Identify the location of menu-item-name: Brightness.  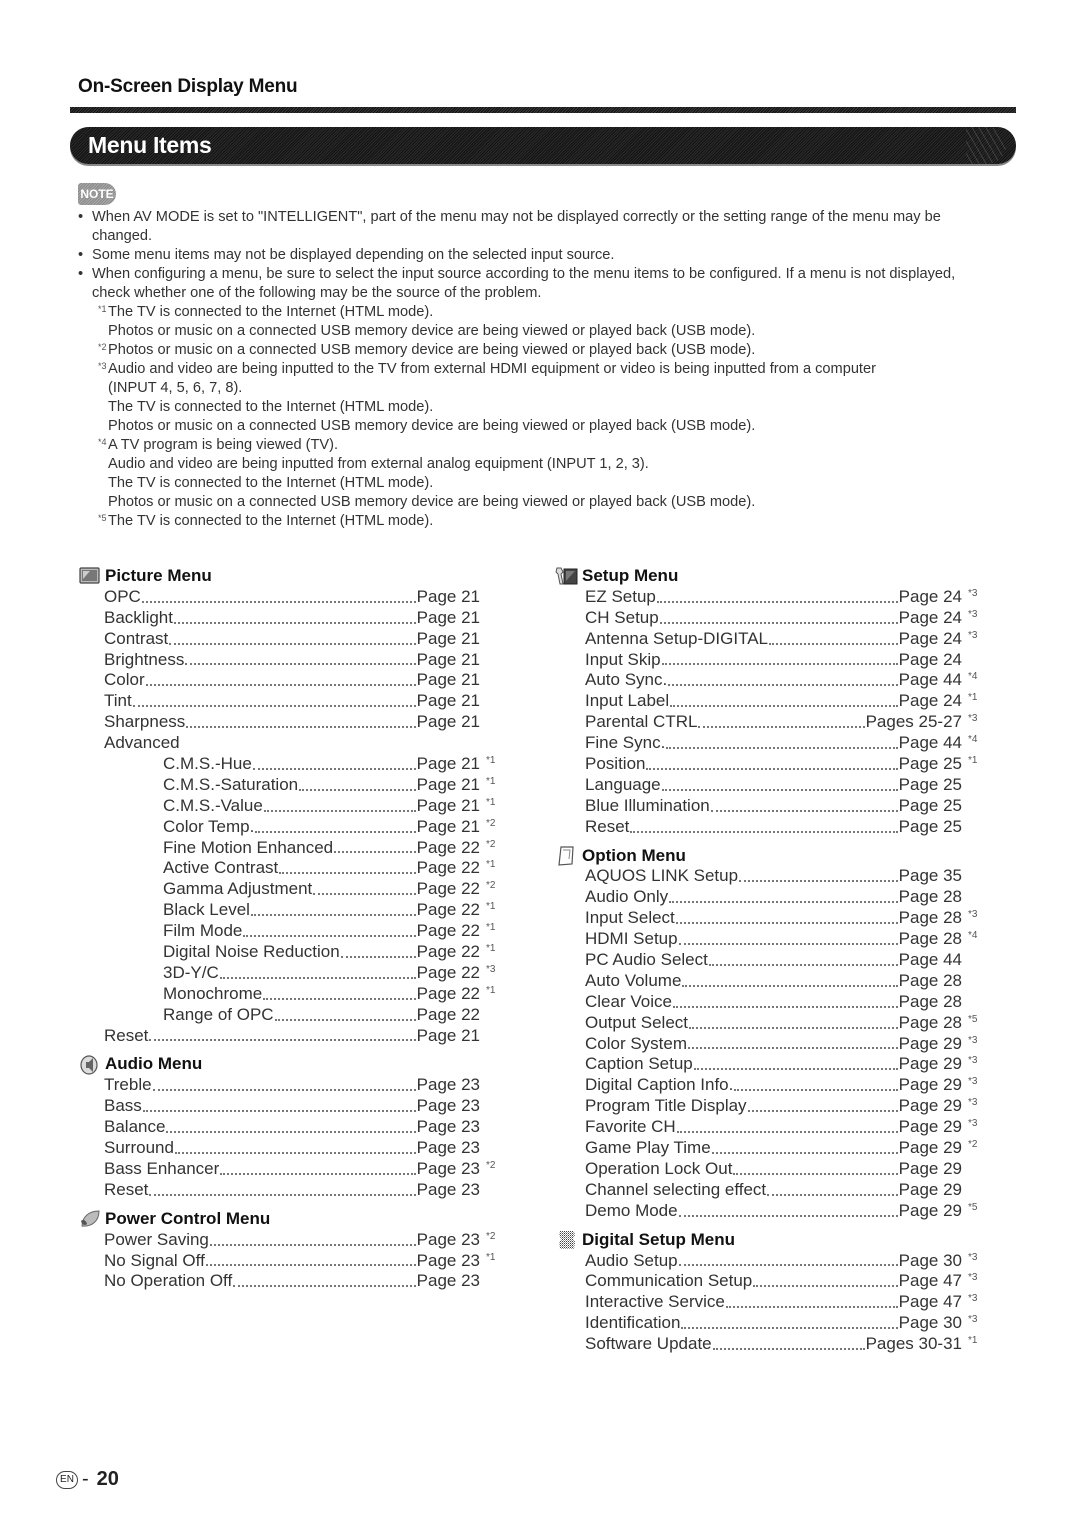
(144, 659).